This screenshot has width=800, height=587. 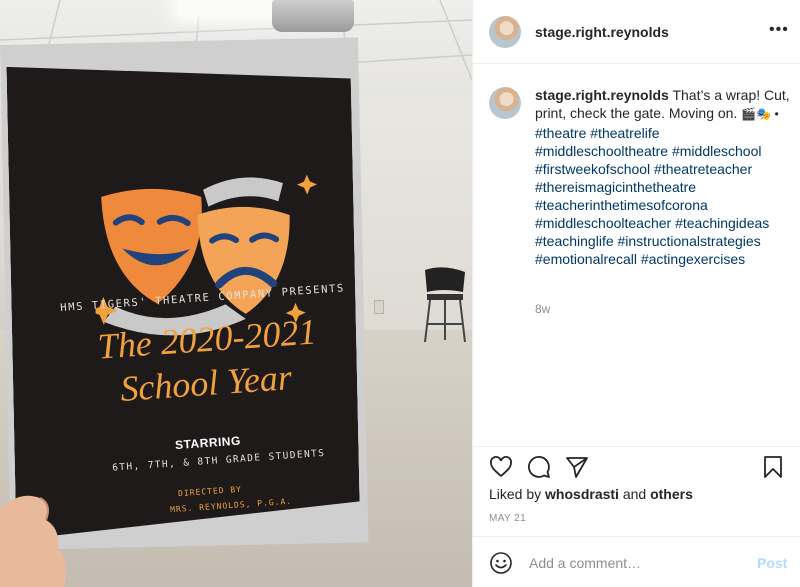 What do you see at coordinates (507, 518) in the screenshot?
I see `post-date: MAY 21` at bounding box center [507, 518].